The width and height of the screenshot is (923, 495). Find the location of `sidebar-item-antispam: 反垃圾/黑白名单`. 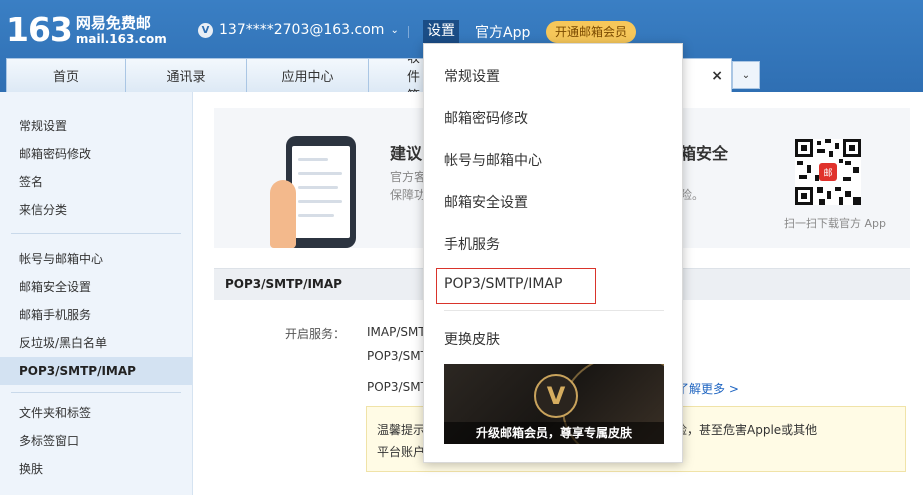

sidebar-item-antispam: 反垃圾/黑白名单 is located at coordinates (96, 343).